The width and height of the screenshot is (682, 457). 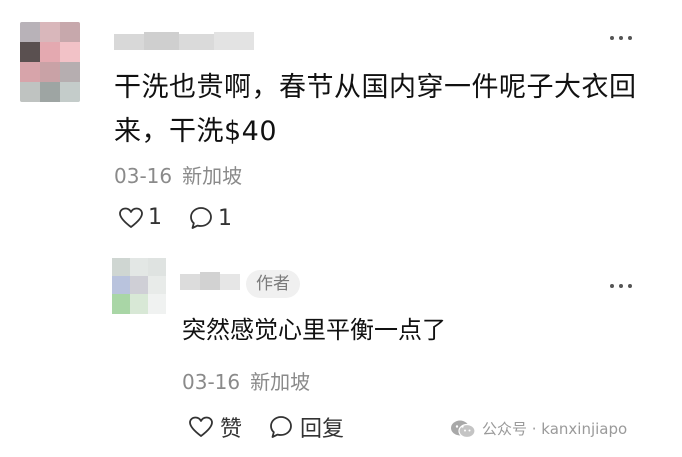 What do you see at coordinates (178, 174) in the screenshot?
I see `comment-meta: 03-16 新加坡` at bounding box center [178, 174].